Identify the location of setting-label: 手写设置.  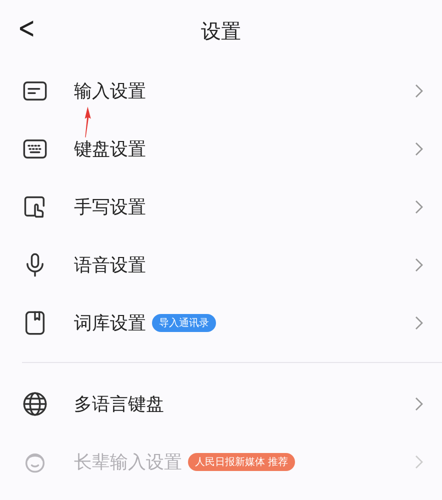
(110, 207).